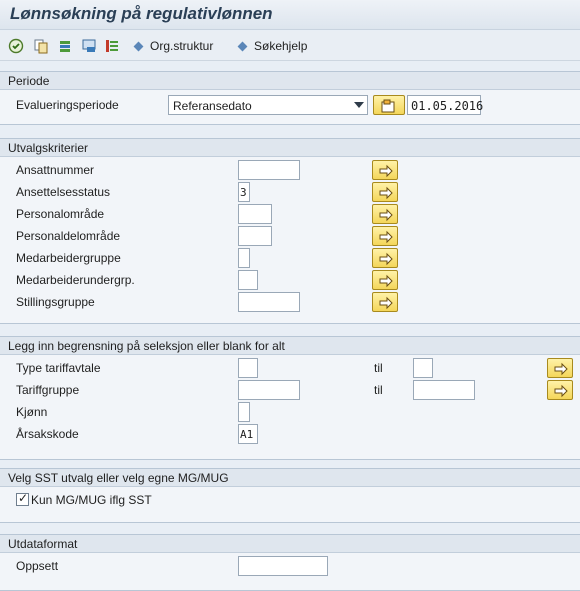  What do you see at coordinates (290, 81) in the screenshot?
I see `group-header-periode: Periode` at bounding box center [290, 81].